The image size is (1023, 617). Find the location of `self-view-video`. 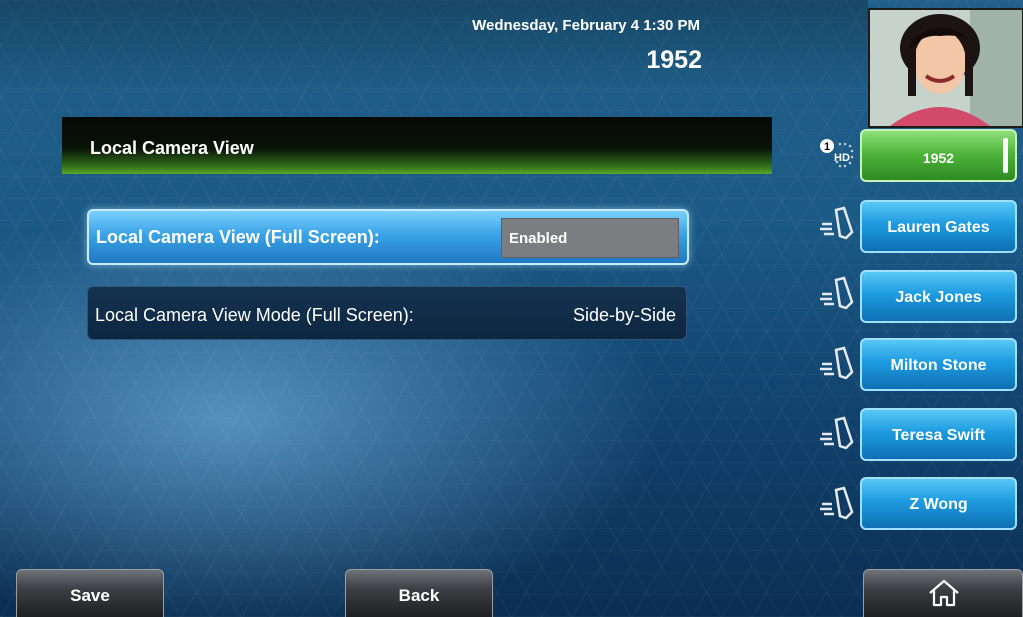

self-view-video is located at coordinates (945, 68).